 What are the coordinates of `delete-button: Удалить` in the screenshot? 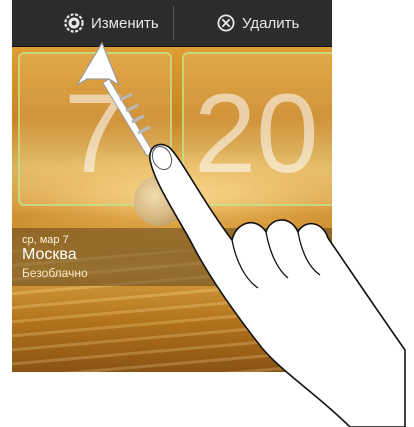 It's located at (258, 23).